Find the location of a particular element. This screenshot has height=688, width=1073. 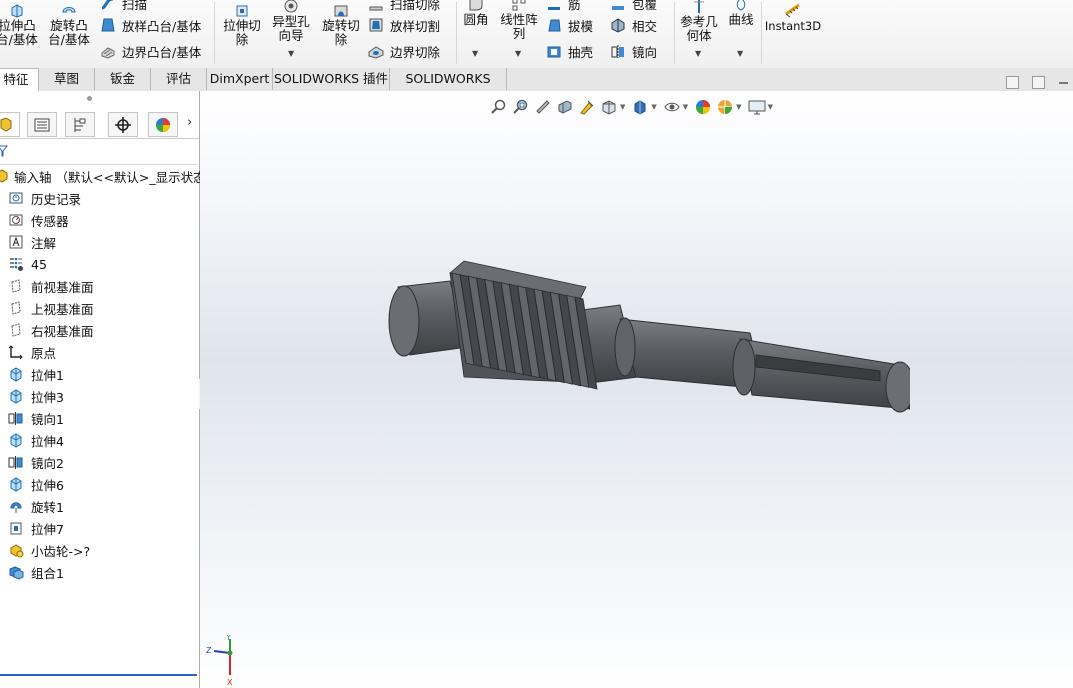

mirror-button: 镜向 is located at coordinates (633, 51).